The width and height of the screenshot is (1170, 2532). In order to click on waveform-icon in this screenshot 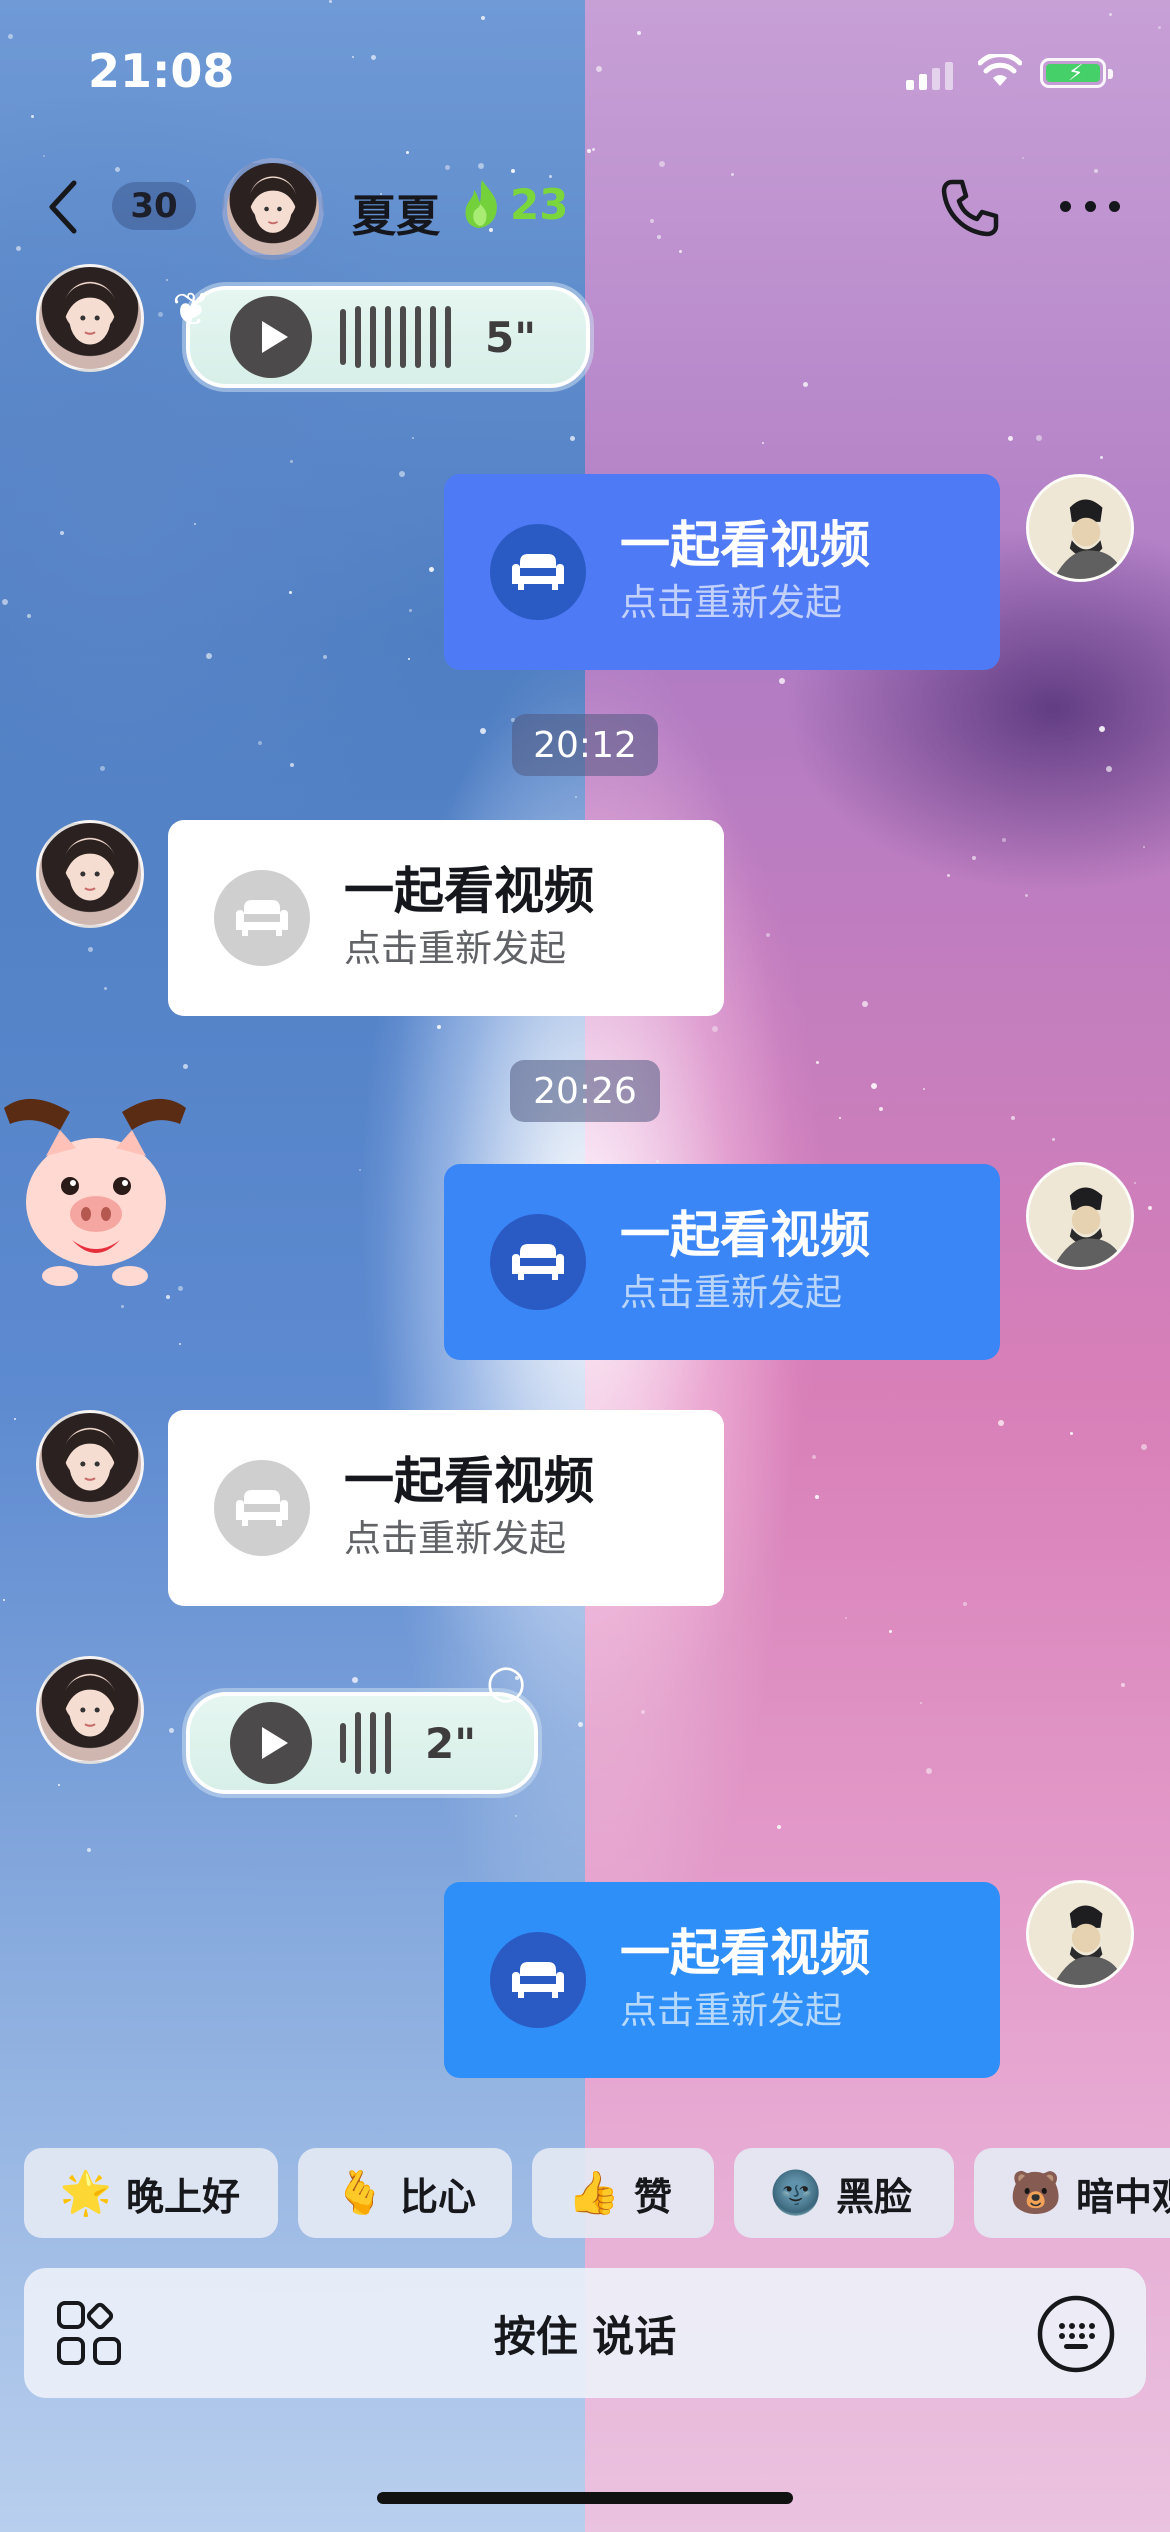, I will do `click(395, 337)`.